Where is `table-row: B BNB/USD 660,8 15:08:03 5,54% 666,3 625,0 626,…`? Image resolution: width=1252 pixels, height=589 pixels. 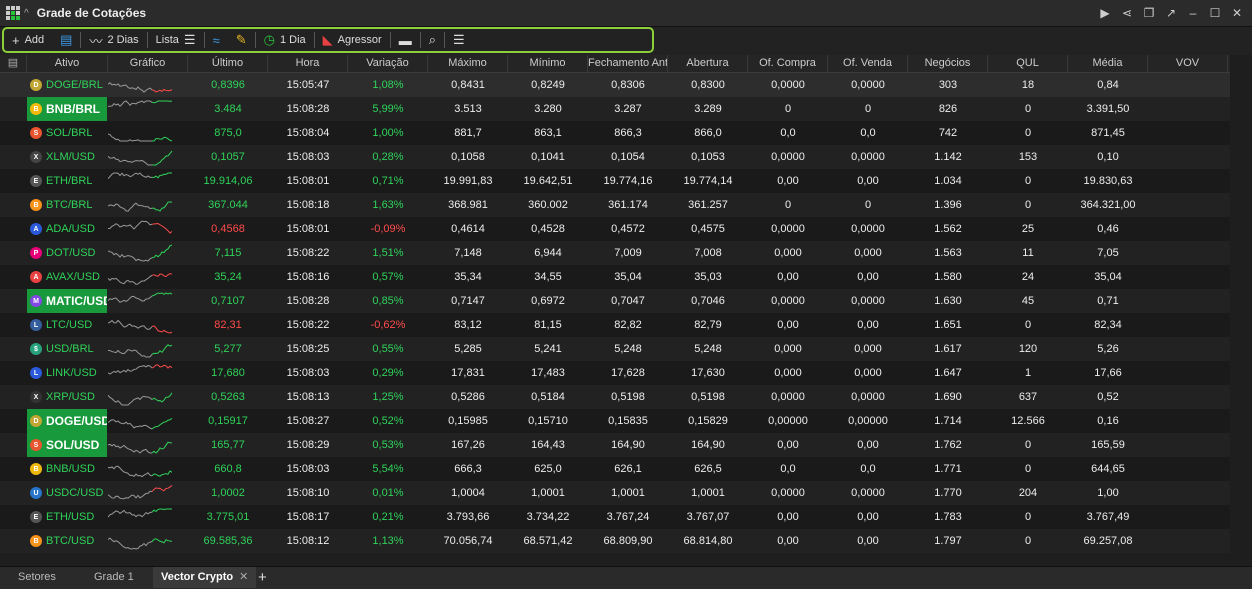 table-row: B BNB/USD 660,8 15:08:03 5,54% 666,3 625,0 626,… is located at coordinates (615, 469).